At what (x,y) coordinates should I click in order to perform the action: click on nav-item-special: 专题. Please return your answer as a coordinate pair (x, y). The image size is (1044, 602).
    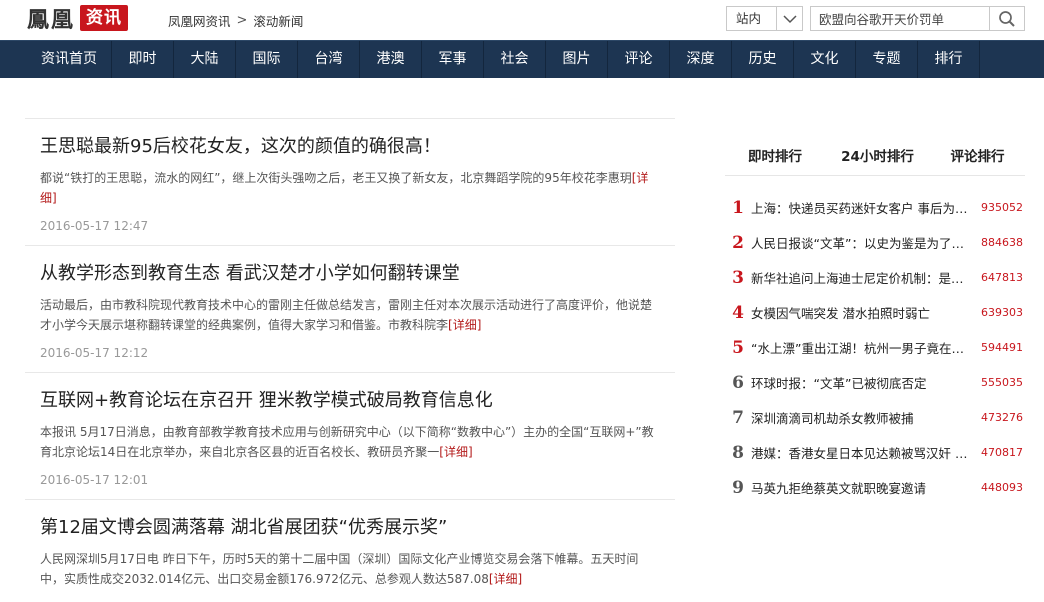
    Looking at the image, I should click on (887, 59).